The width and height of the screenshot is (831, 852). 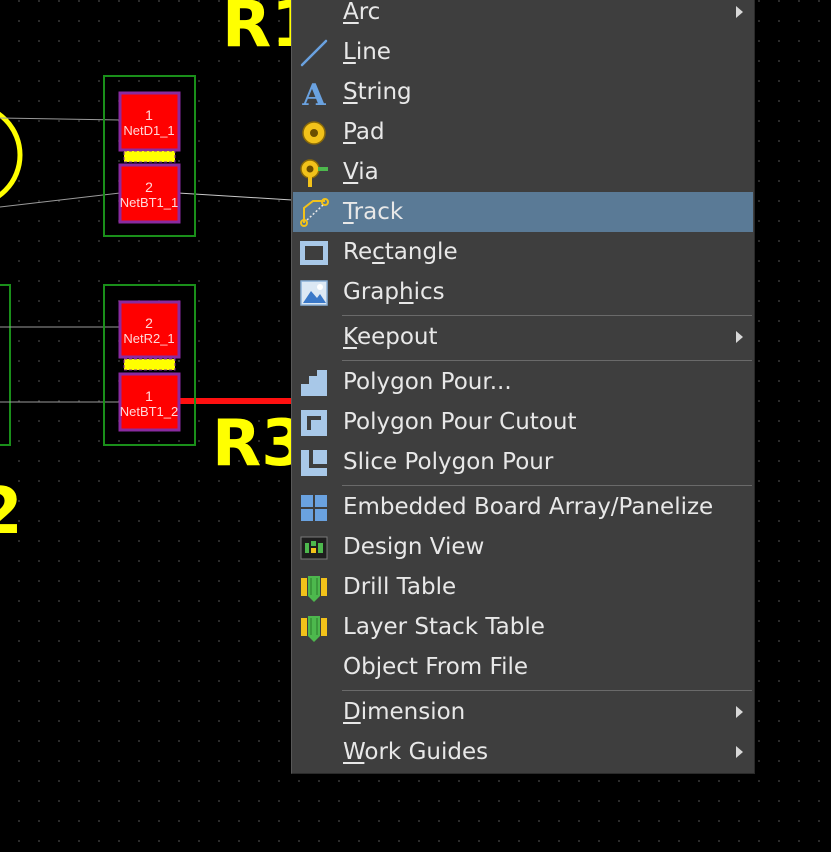 What do you see at coordinates (314, 213) in the screenshot?
I see `track-icon` at bounding box center [314, 213].